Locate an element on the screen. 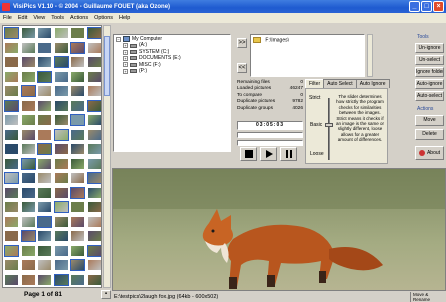 This screenshot has height=302, width=446. tree-item: + (P:) is located at coordinates (172, 71).